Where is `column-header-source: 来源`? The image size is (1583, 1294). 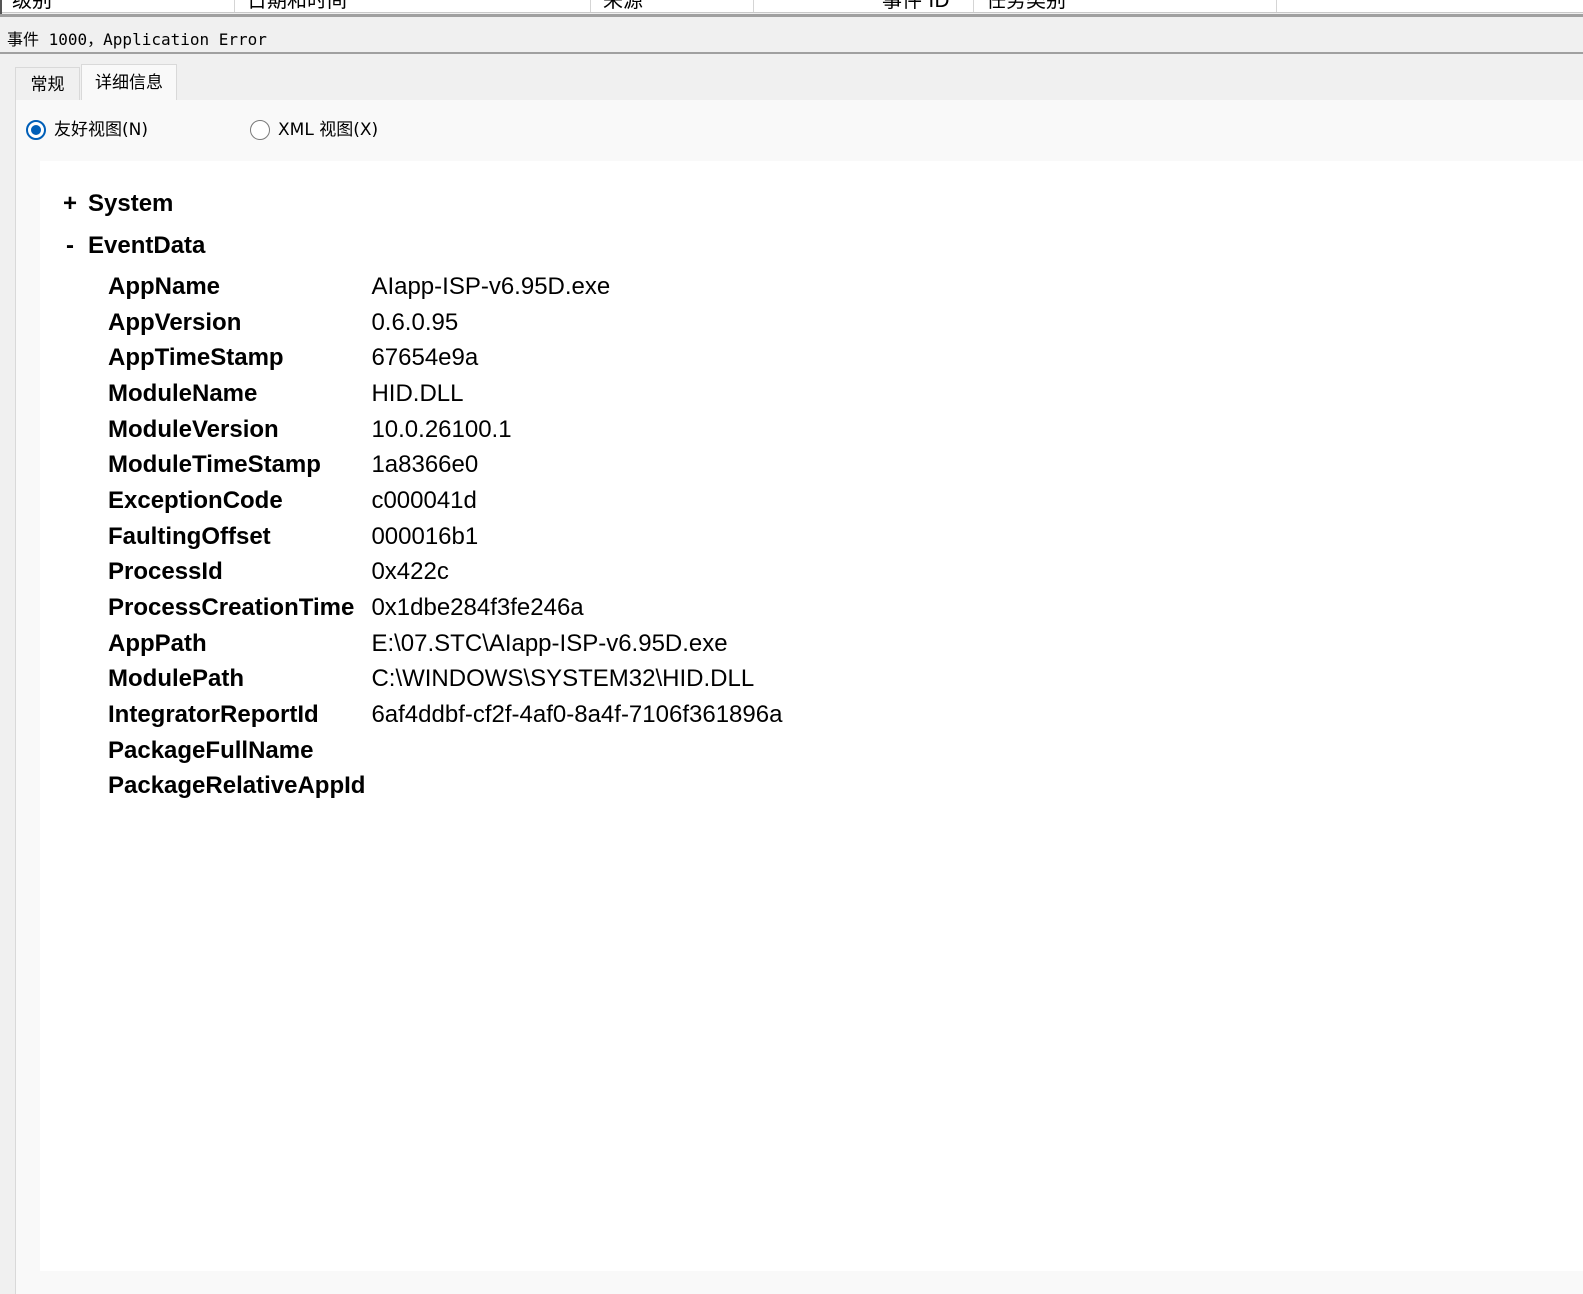 column-header-source: 来源 is located at coordinates (672, 6).